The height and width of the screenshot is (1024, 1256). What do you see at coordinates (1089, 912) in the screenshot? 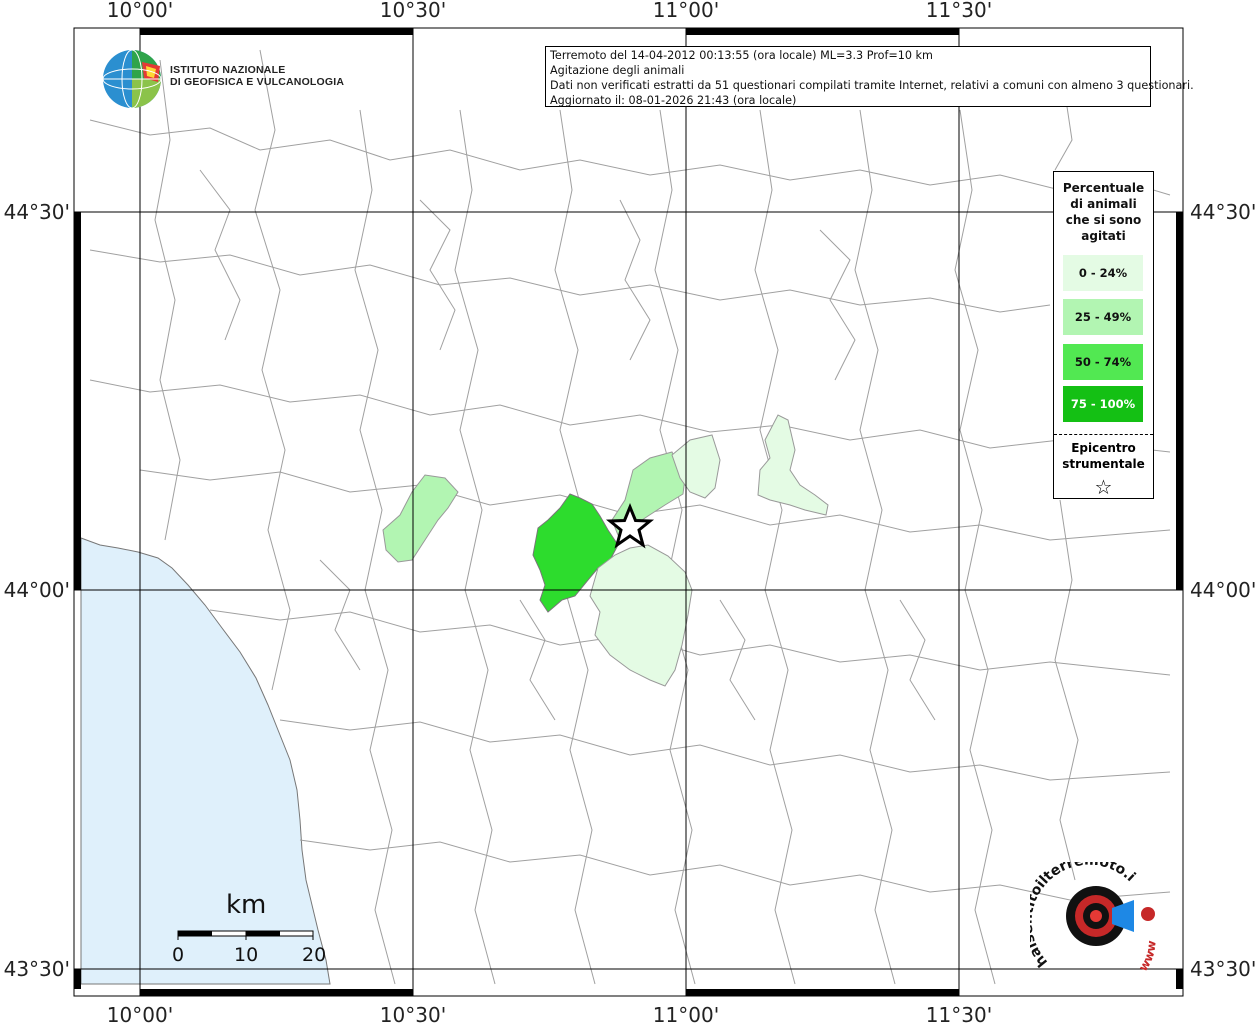
I see `haisentito-logo-mark: haisentitoilterremoto.it www` at bounding box center [1089, 912].